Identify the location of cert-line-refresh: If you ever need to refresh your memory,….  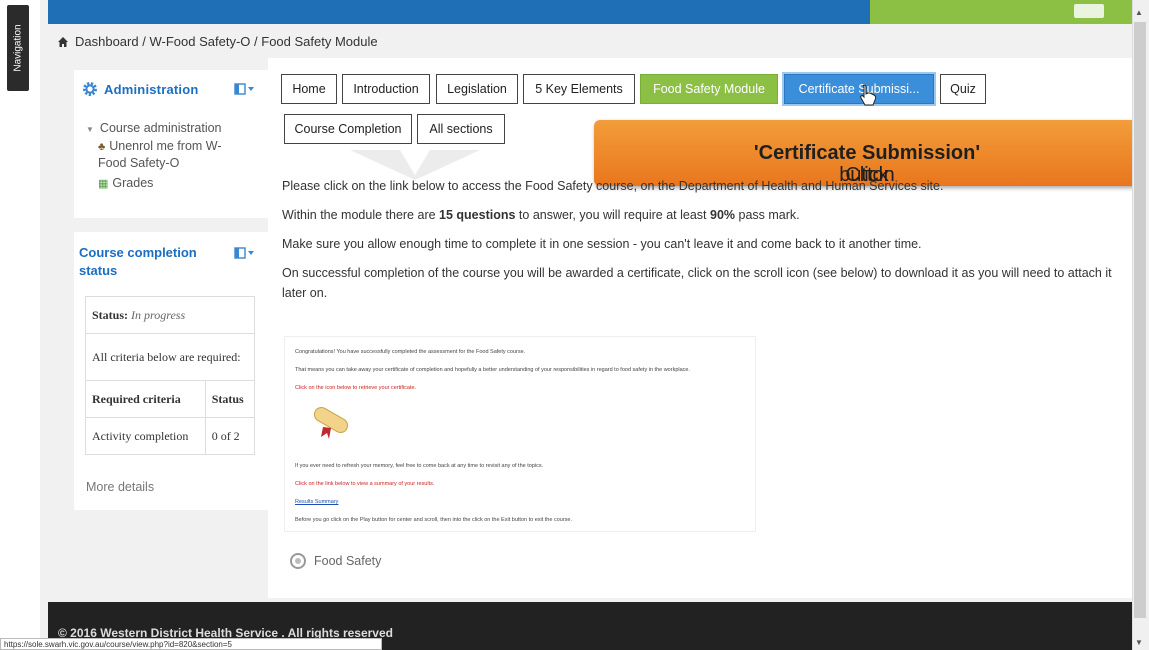
(419, 466).